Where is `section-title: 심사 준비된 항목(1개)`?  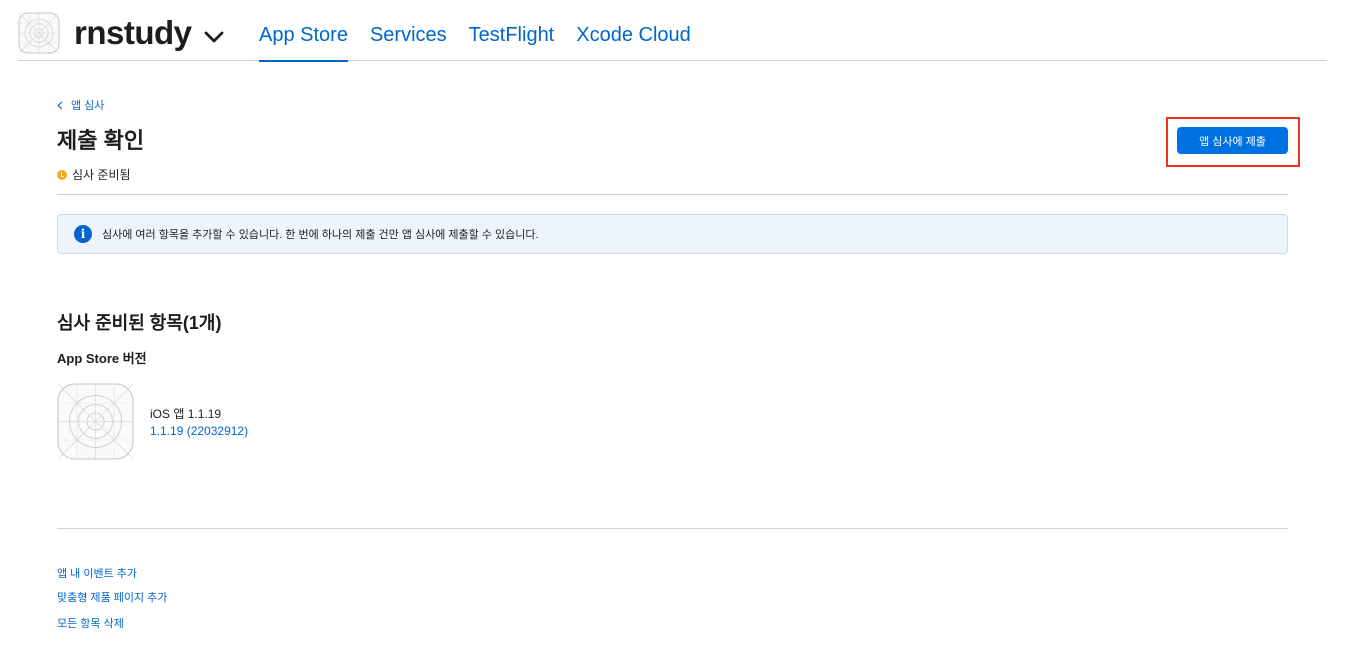 section-title: 심사 준비된 항목(1개) is located at coordinates (139, 323).